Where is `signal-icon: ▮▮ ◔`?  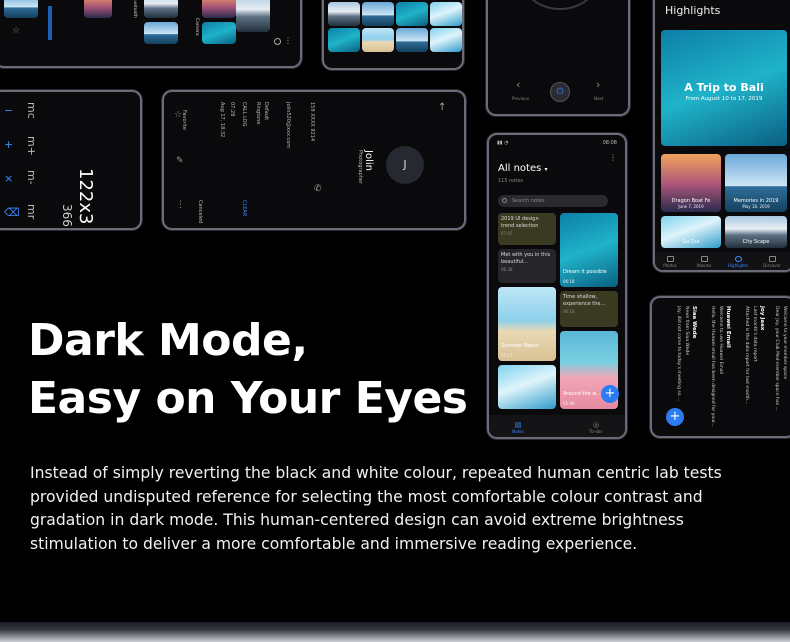
signal-icon: ▮▮ ◔ is located at coordinates (503, 143).